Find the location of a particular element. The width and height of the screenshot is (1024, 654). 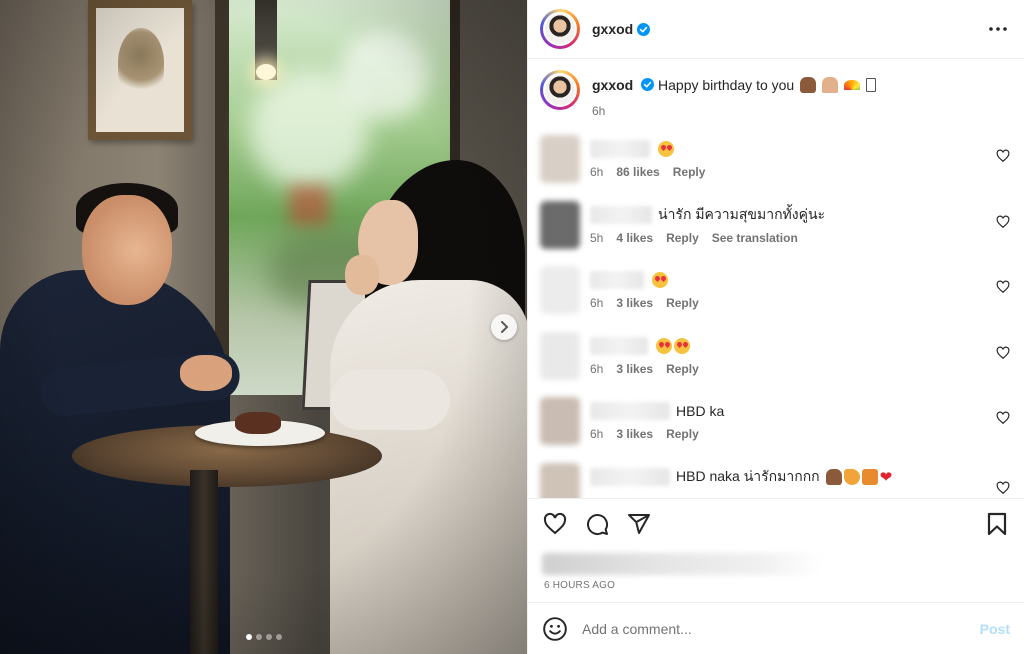

gift-emoji is located at coordinates (869, 476).